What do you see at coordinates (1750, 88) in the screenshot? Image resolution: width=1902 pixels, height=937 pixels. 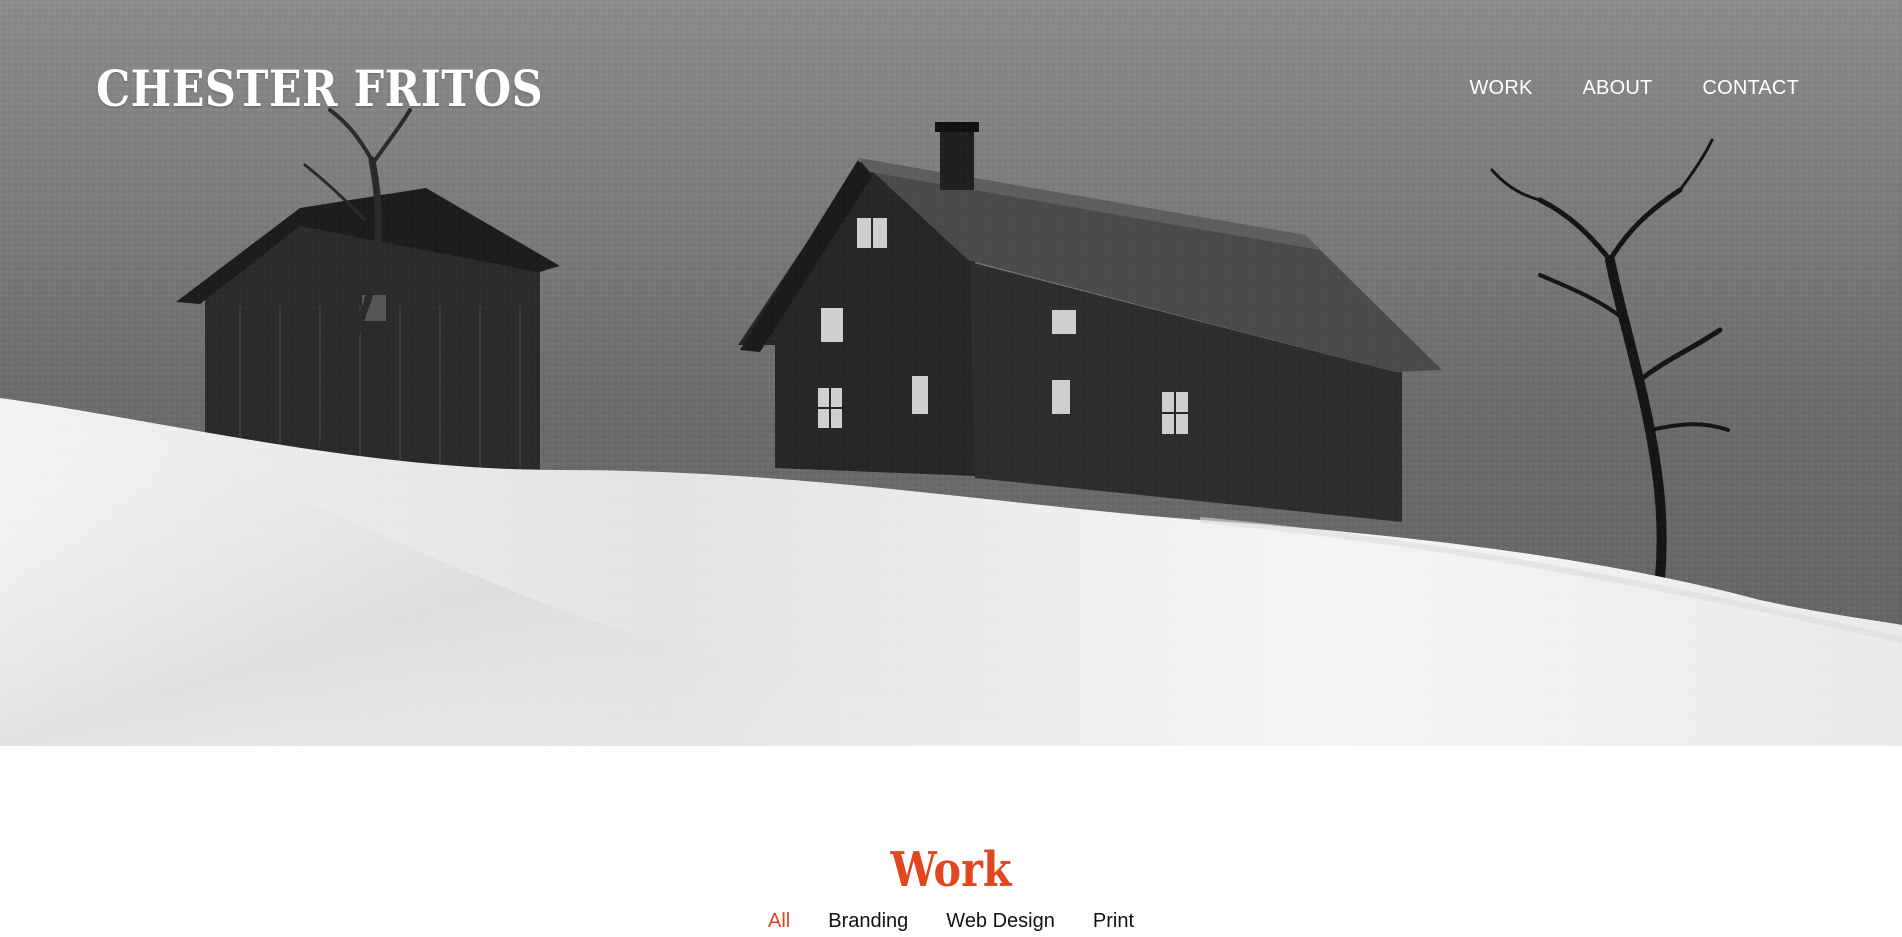 I see `nav-link-contact: CONTACT` at bounding box center [1750, 88].